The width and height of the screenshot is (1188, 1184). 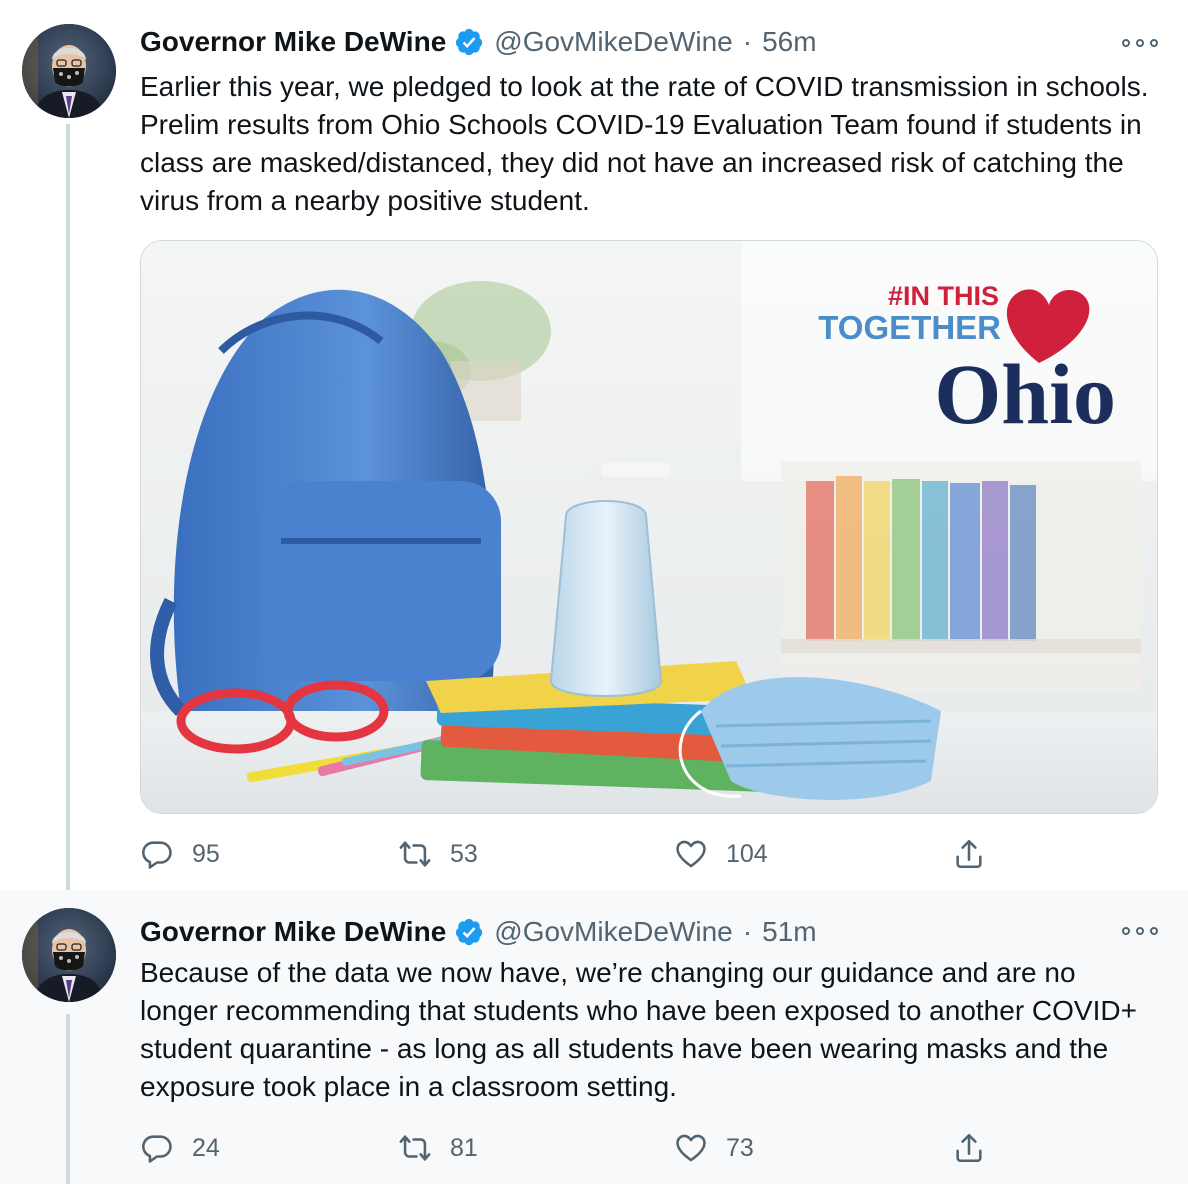 What do you see at coordinates (464, 1147) in the screenshot?
I see `retweet-count: 81` at bounding box center [464, 1147].